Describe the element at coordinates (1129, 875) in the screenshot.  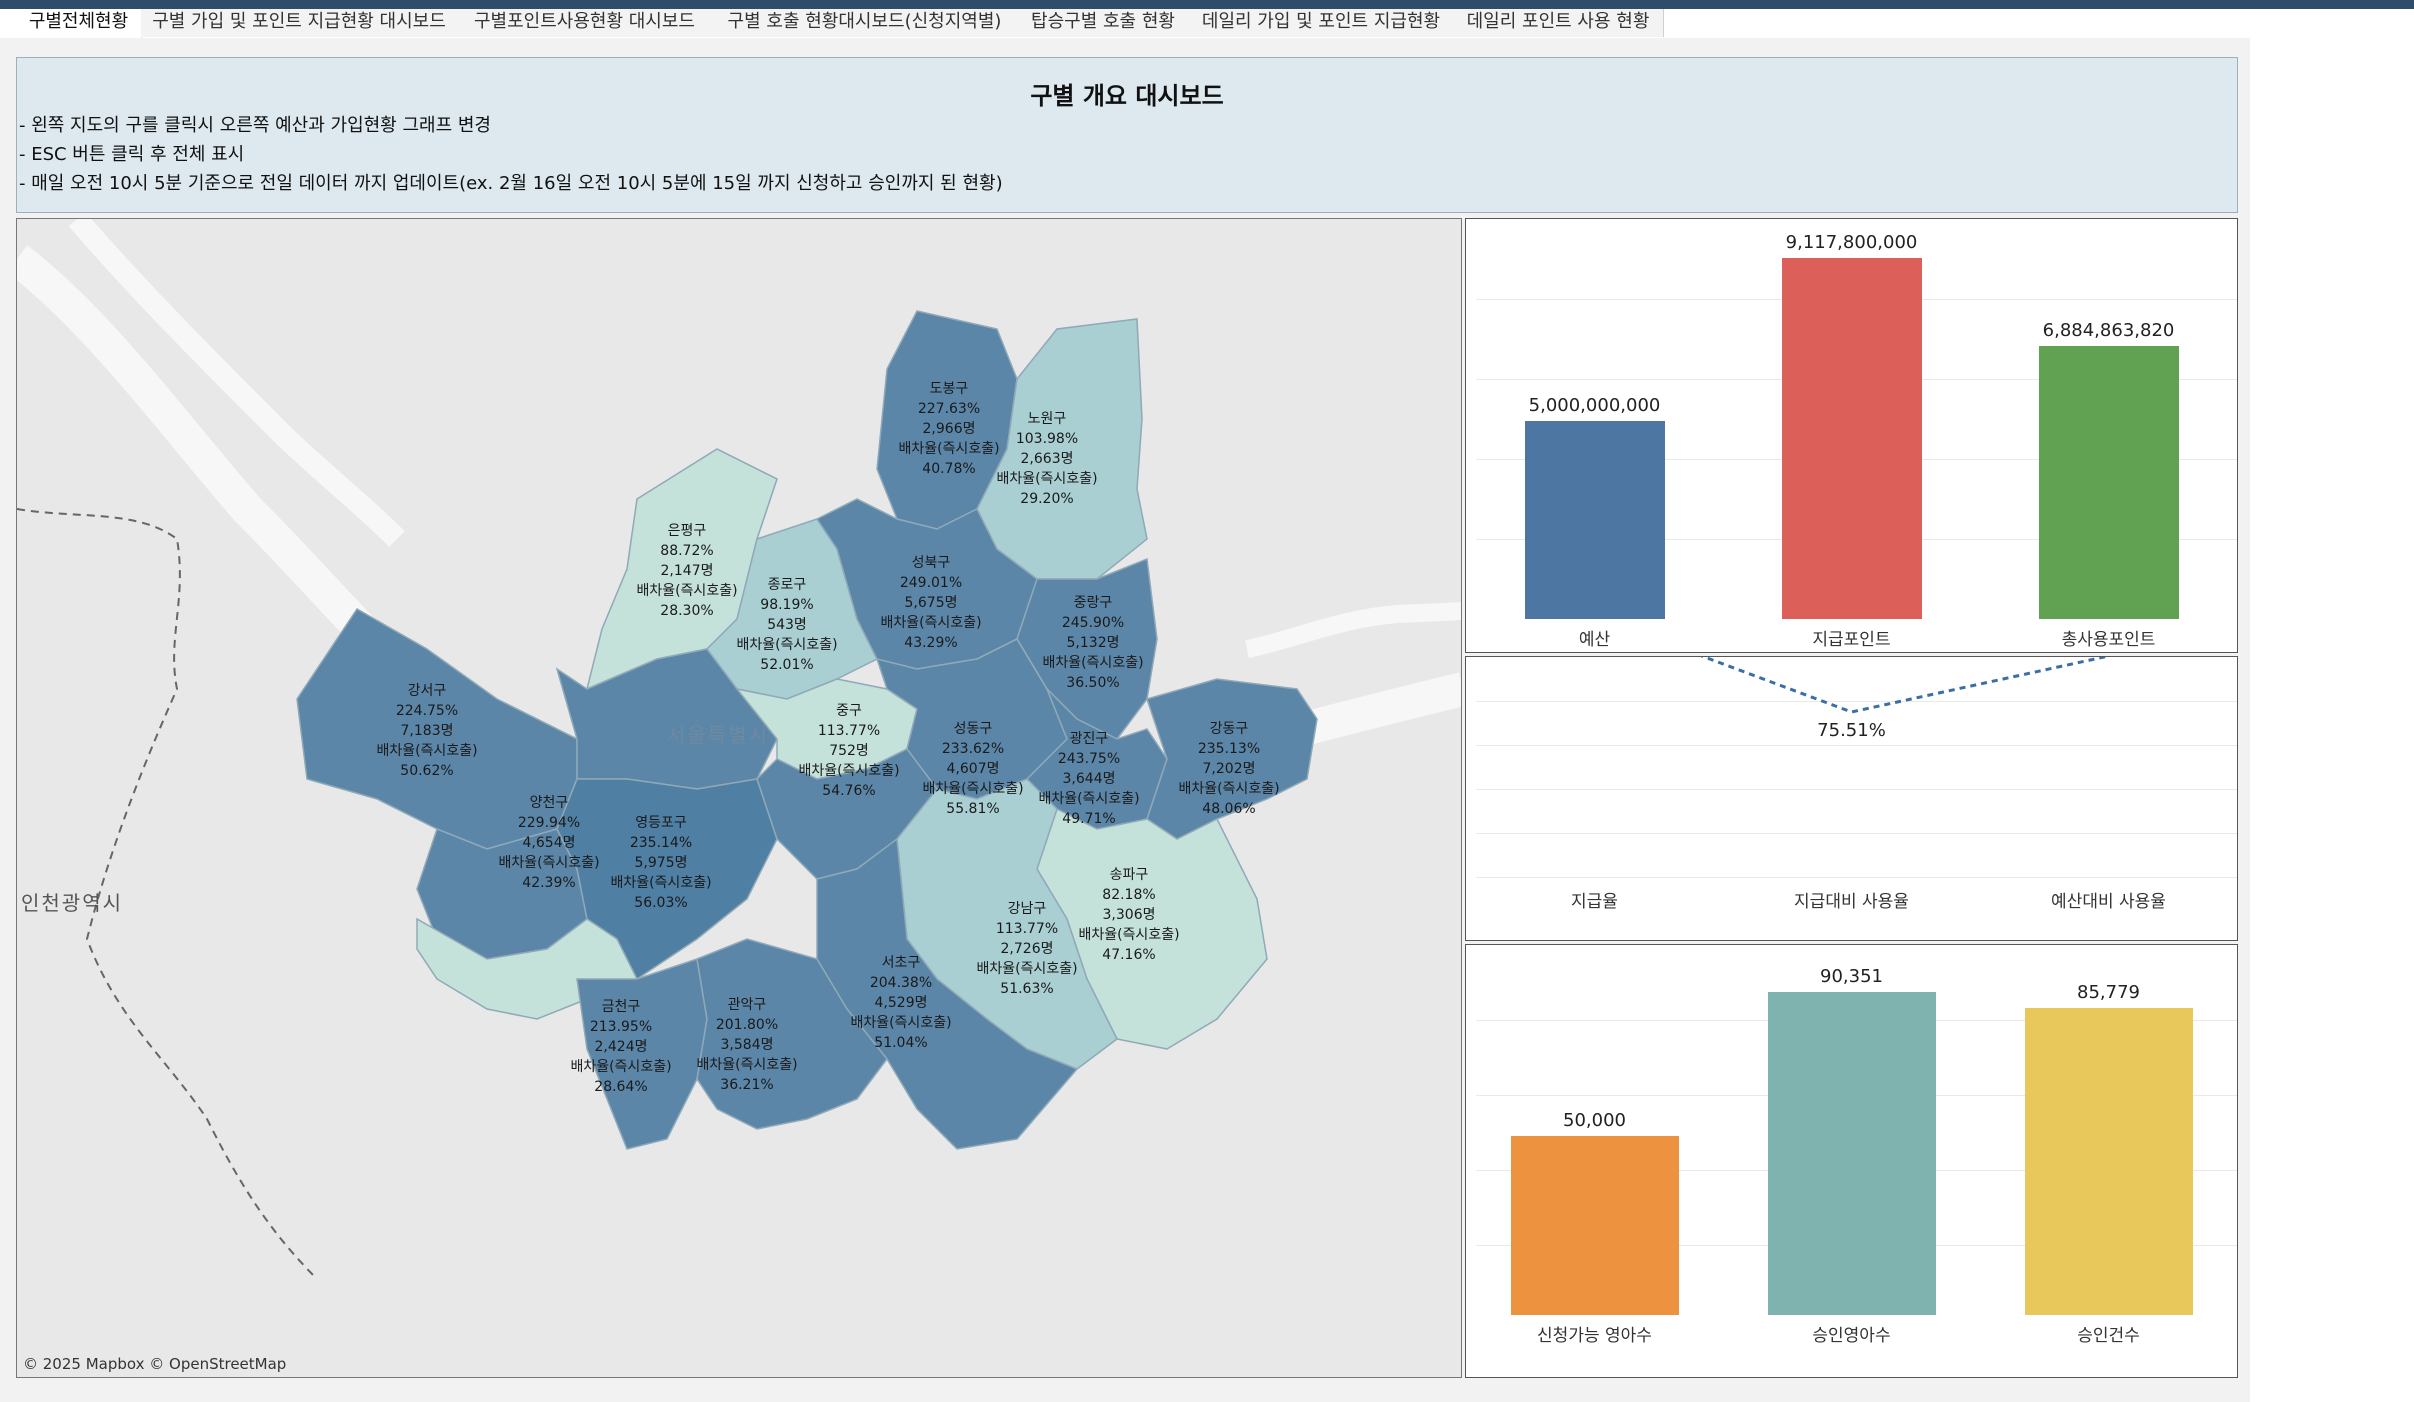
I see `district-name: 송파구` at that location.